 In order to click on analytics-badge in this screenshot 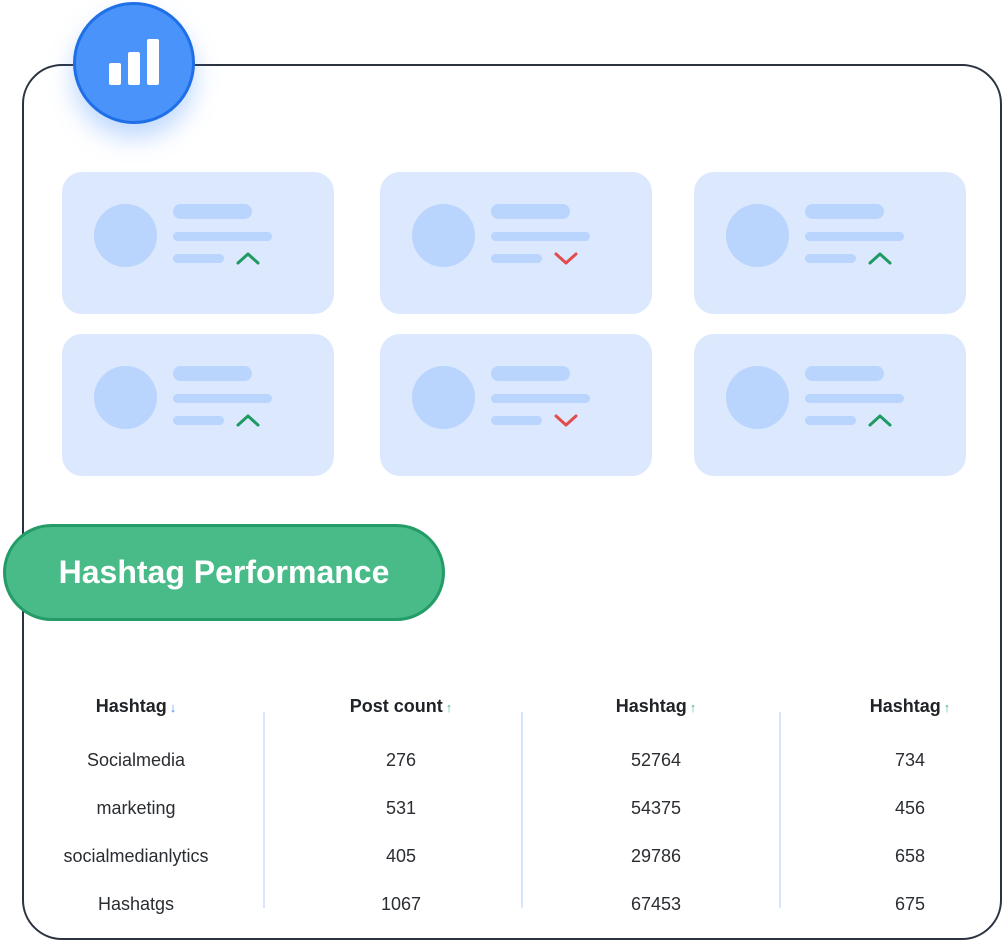, I will do `click(134, 63)`.